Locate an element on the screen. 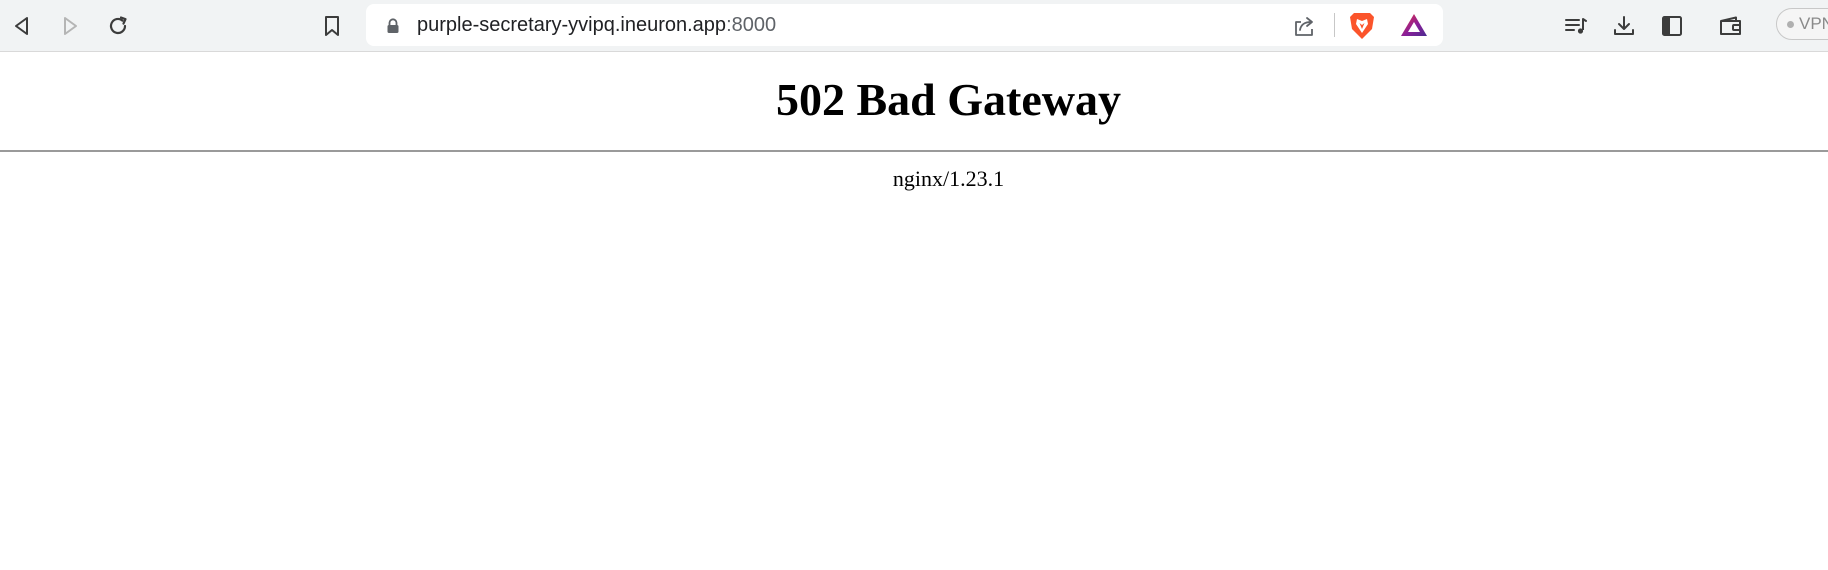 Image resolution: width=1828 pixels, height=570 pixels. back-button is located at coordinates (22, 26).